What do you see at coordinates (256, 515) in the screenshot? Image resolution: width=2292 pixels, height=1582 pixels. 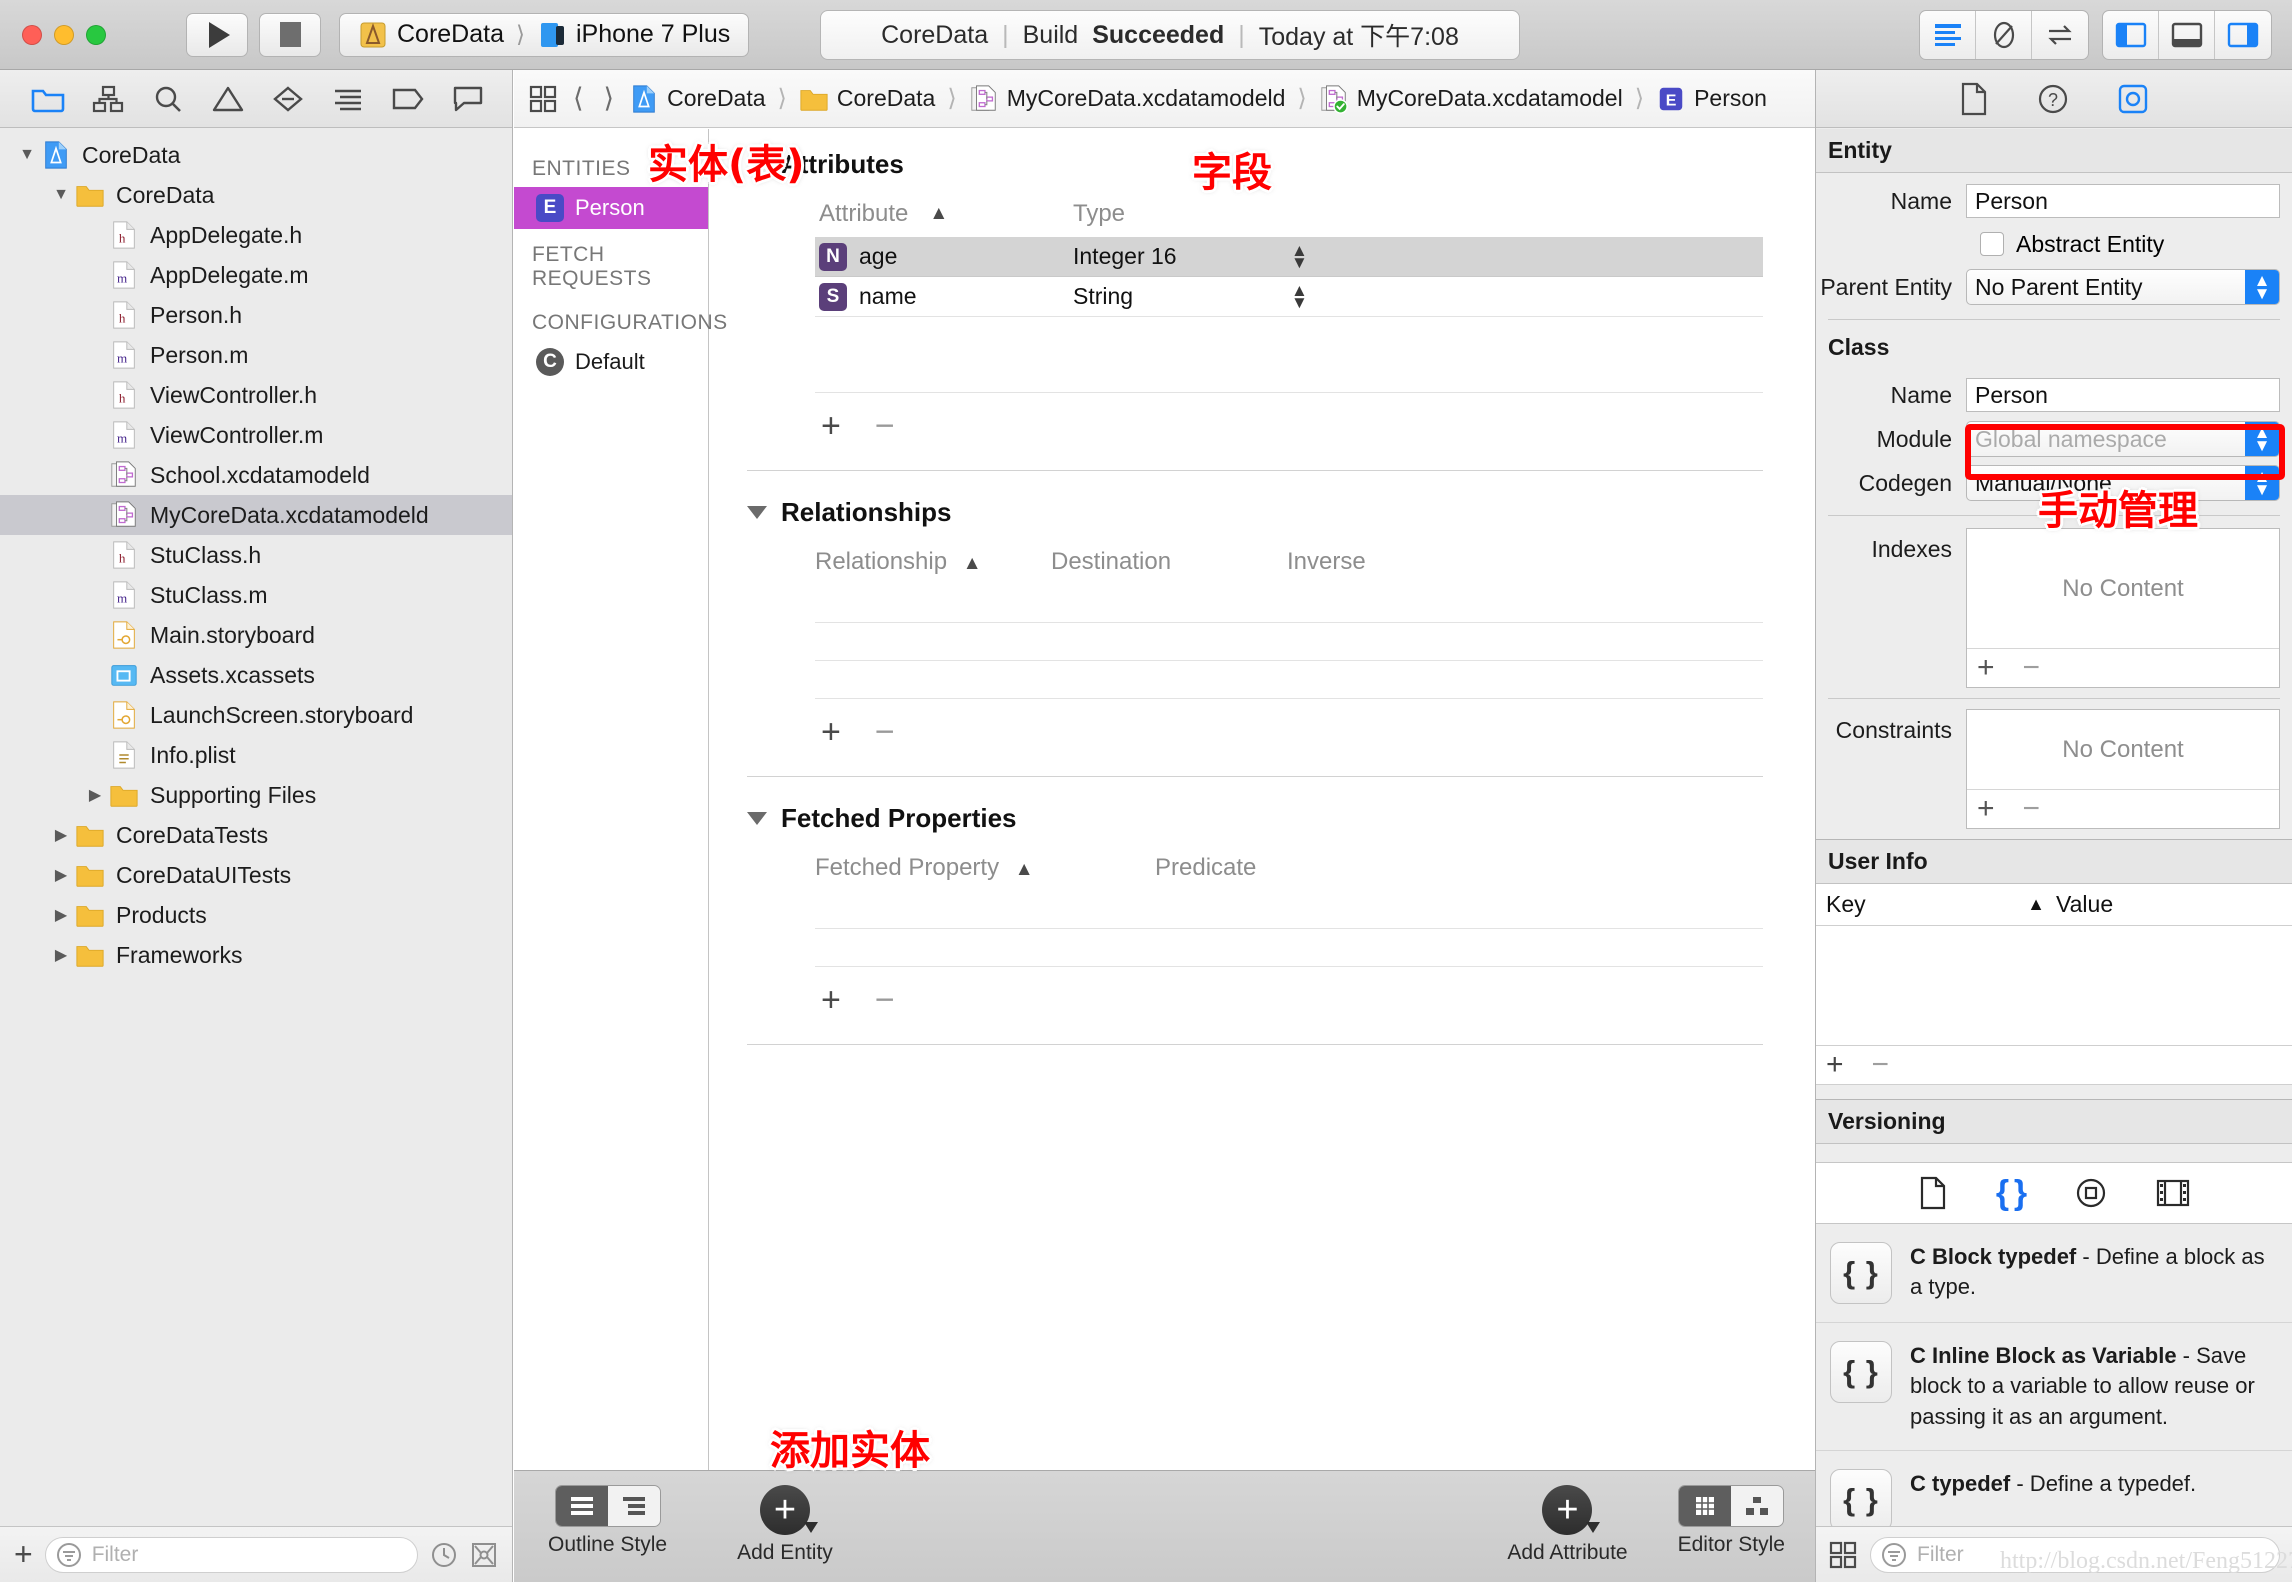 I see `tree-item-mycoredata-xcdatamodeld: ▶MyCoreData.xcdatamodeld` at bounding box center [256, 515].